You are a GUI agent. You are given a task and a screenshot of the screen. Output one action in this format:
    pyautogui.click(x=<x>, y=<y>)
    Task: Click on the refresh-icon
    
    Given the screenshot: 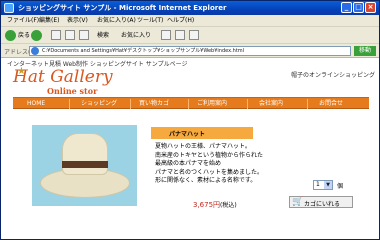 What is the action you would take?
    pyautogui.click(x=70, y=35)
    